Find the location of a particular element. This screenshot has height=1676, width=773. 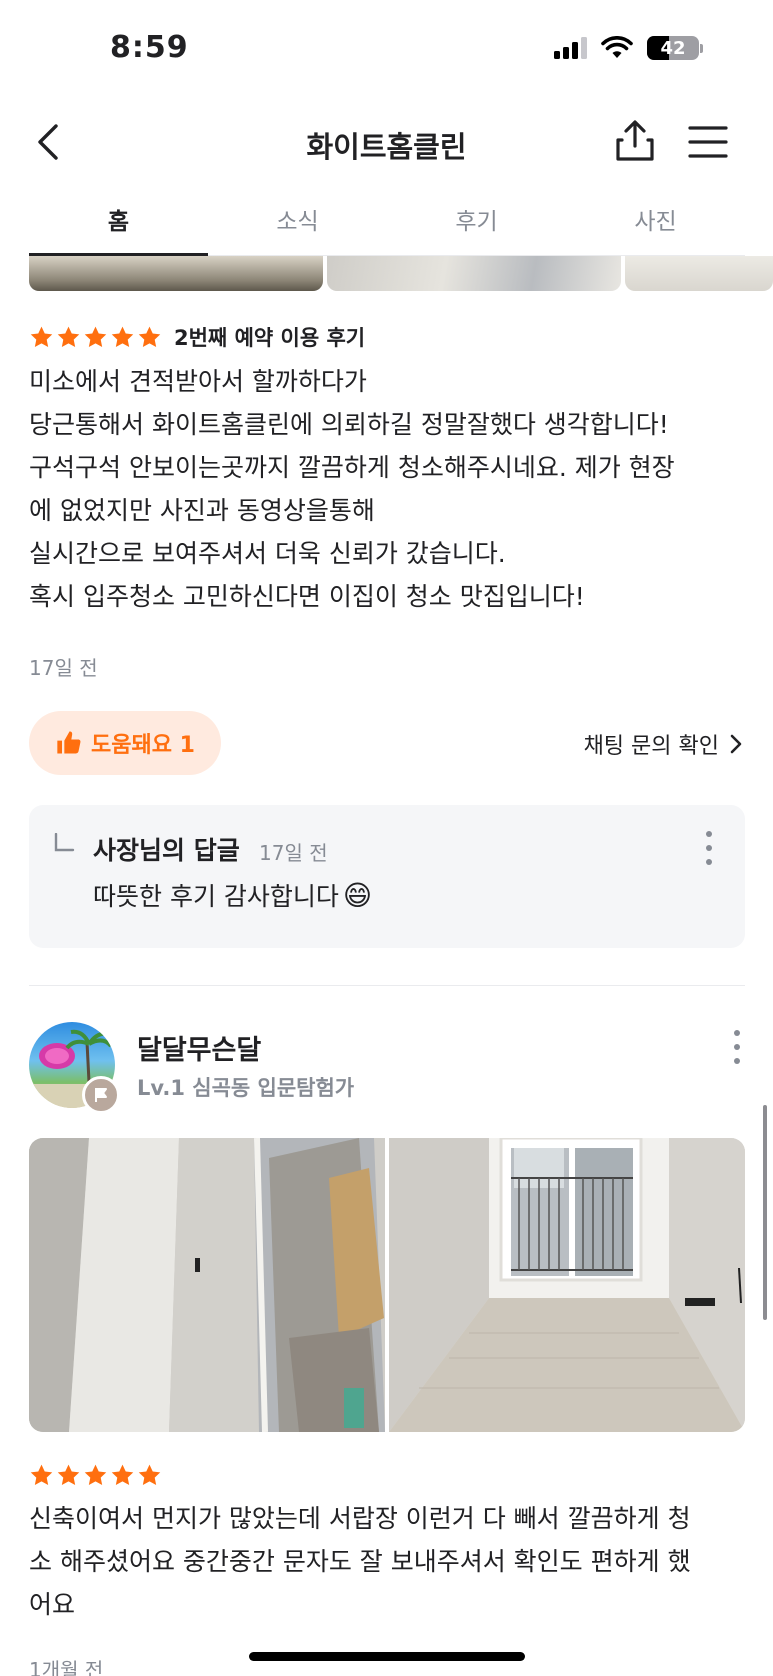

chat-inquiry-link: 채팅 문의 확인 is located at coordinates (663, 744).